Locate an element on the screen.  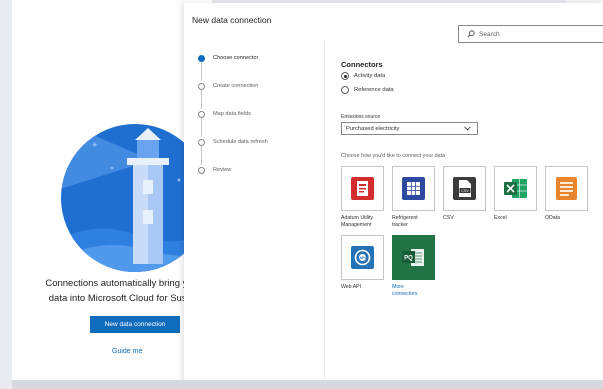
power-query-icon: PQ is located at coordinates (413, 257).